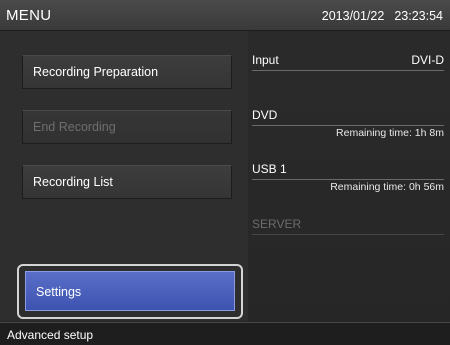 The width and height of the screenshot is (450, 345). What do you see at coordinates (348, 226) in the screenshot?
I see `server-status-row: SERVER` at bounding box center [348, 226].